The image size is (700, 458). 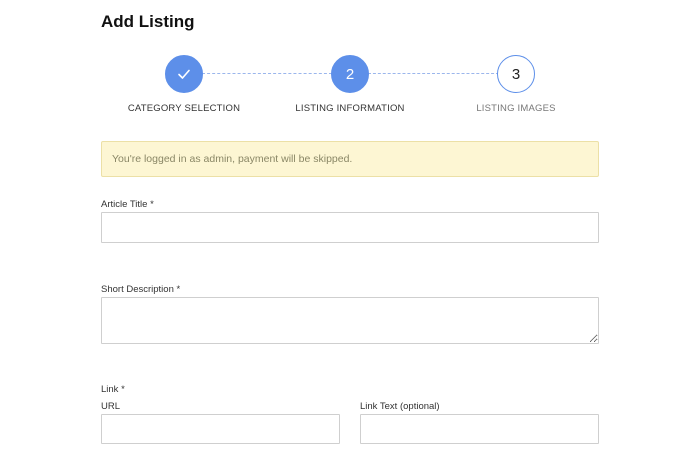 I want to click on url-label: URL, so click(x=111, y=406).